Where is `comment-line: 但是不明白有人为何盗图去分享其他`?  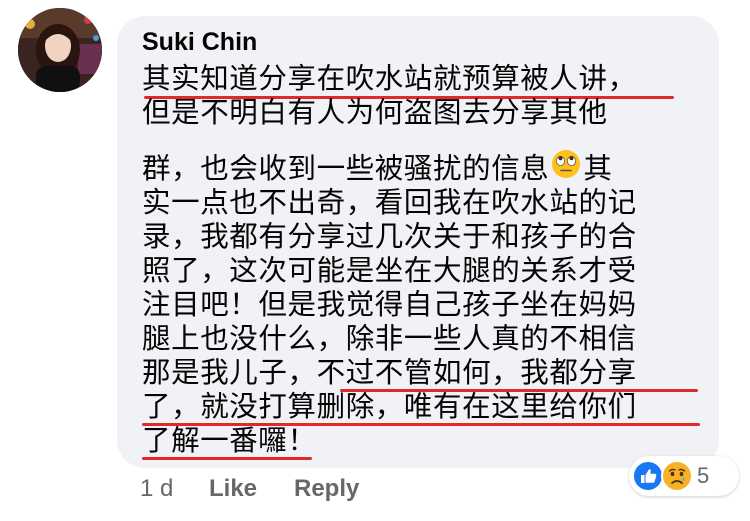 comment-line: 但是不明白有人为何盗图去分享其他 is located at coordinates (422, 113).